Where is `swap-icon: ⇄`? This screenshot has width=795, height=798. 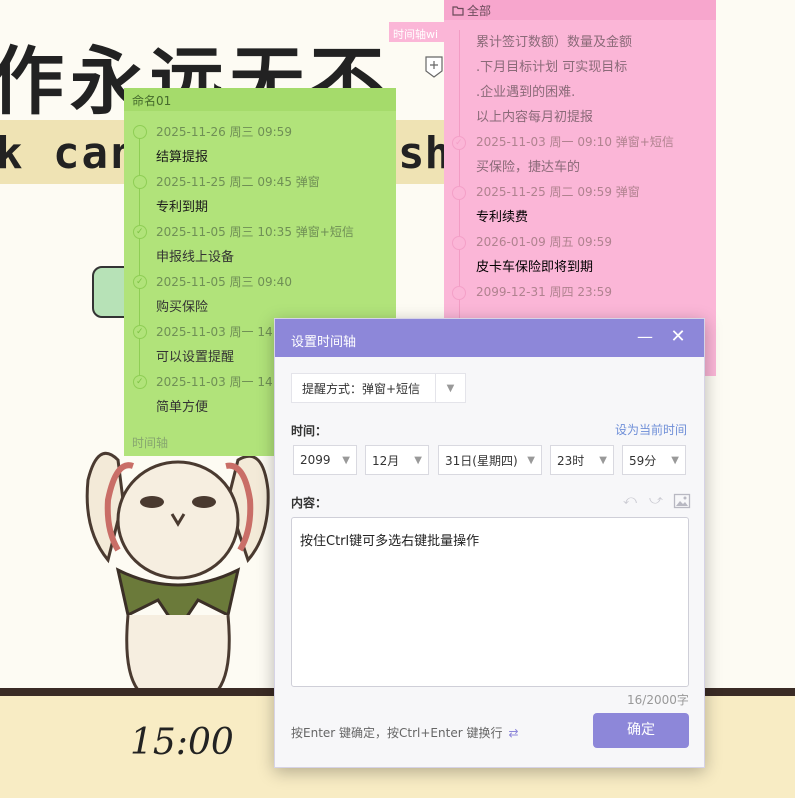 swap-icon: ⇄ is located at coordinates (513, 733).